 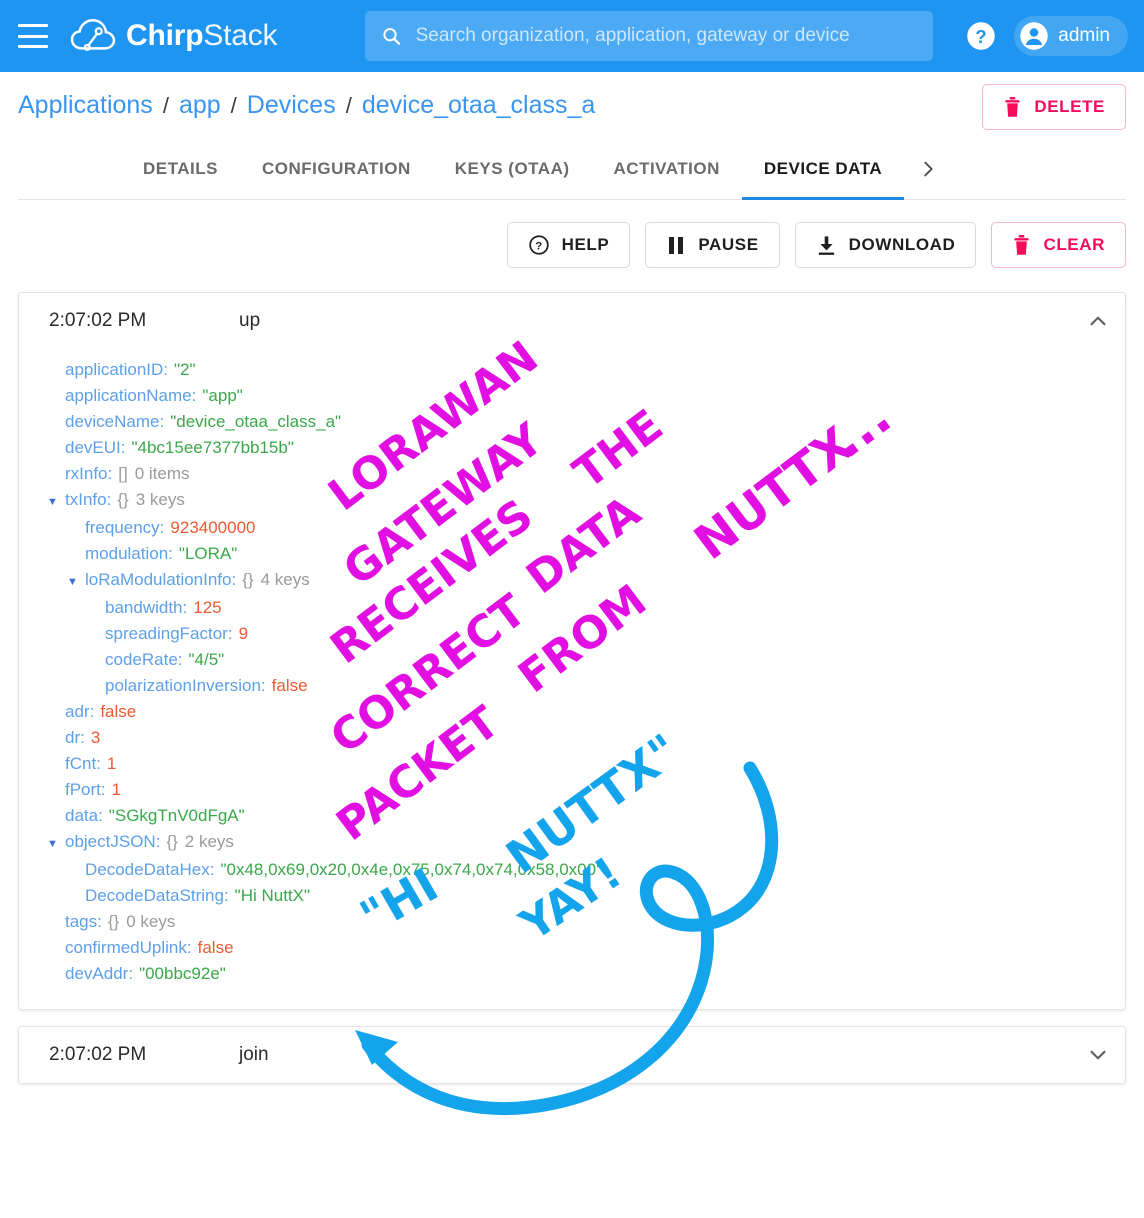 I want to click on tab-activation: ACTIVATION, so click(x=667, y=168).